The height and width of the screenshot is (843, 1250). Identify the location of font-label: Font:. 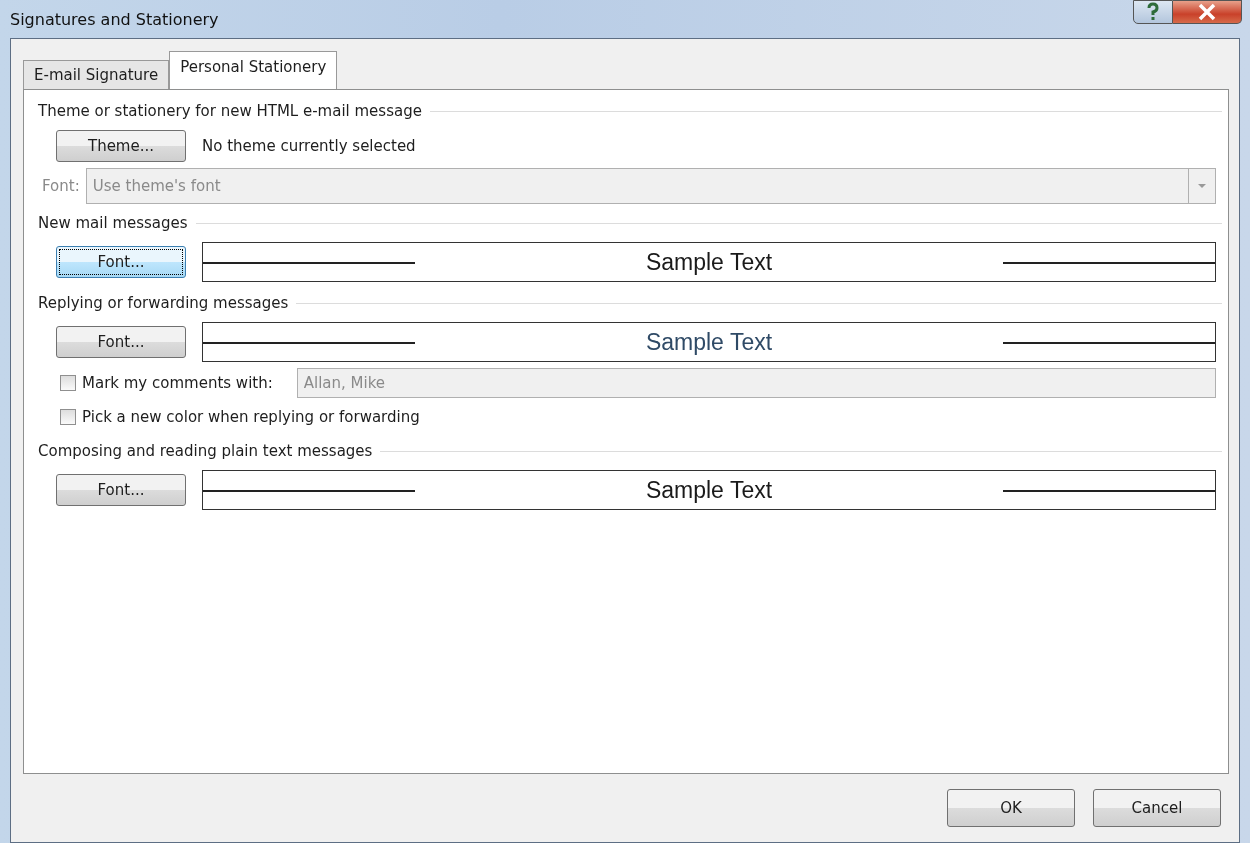
(61, 186).